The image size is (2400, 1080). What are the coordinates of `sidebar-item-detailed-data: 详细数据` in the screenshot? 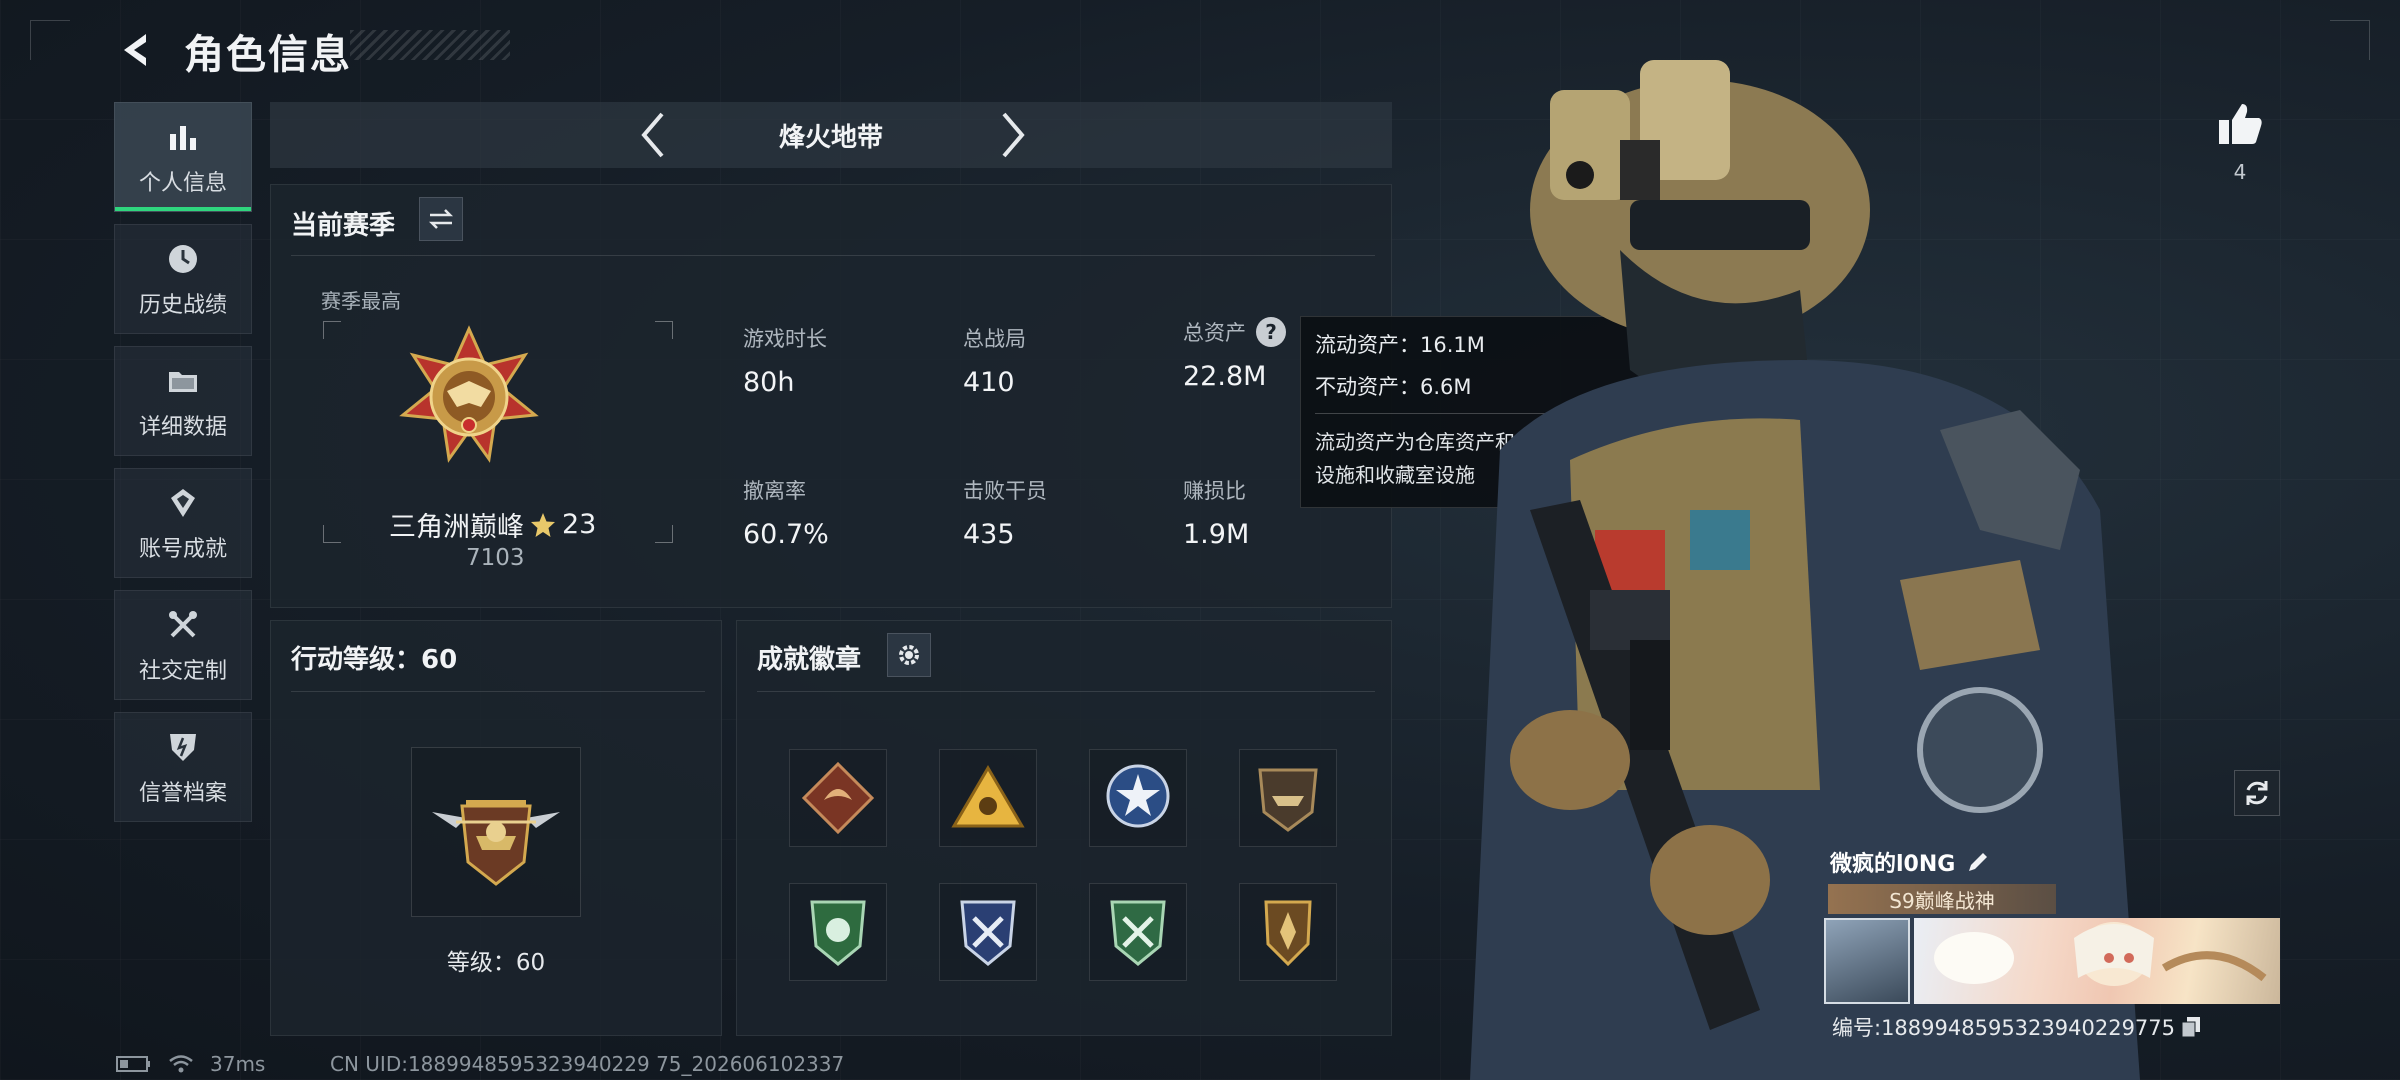 It's located at (183, 401).